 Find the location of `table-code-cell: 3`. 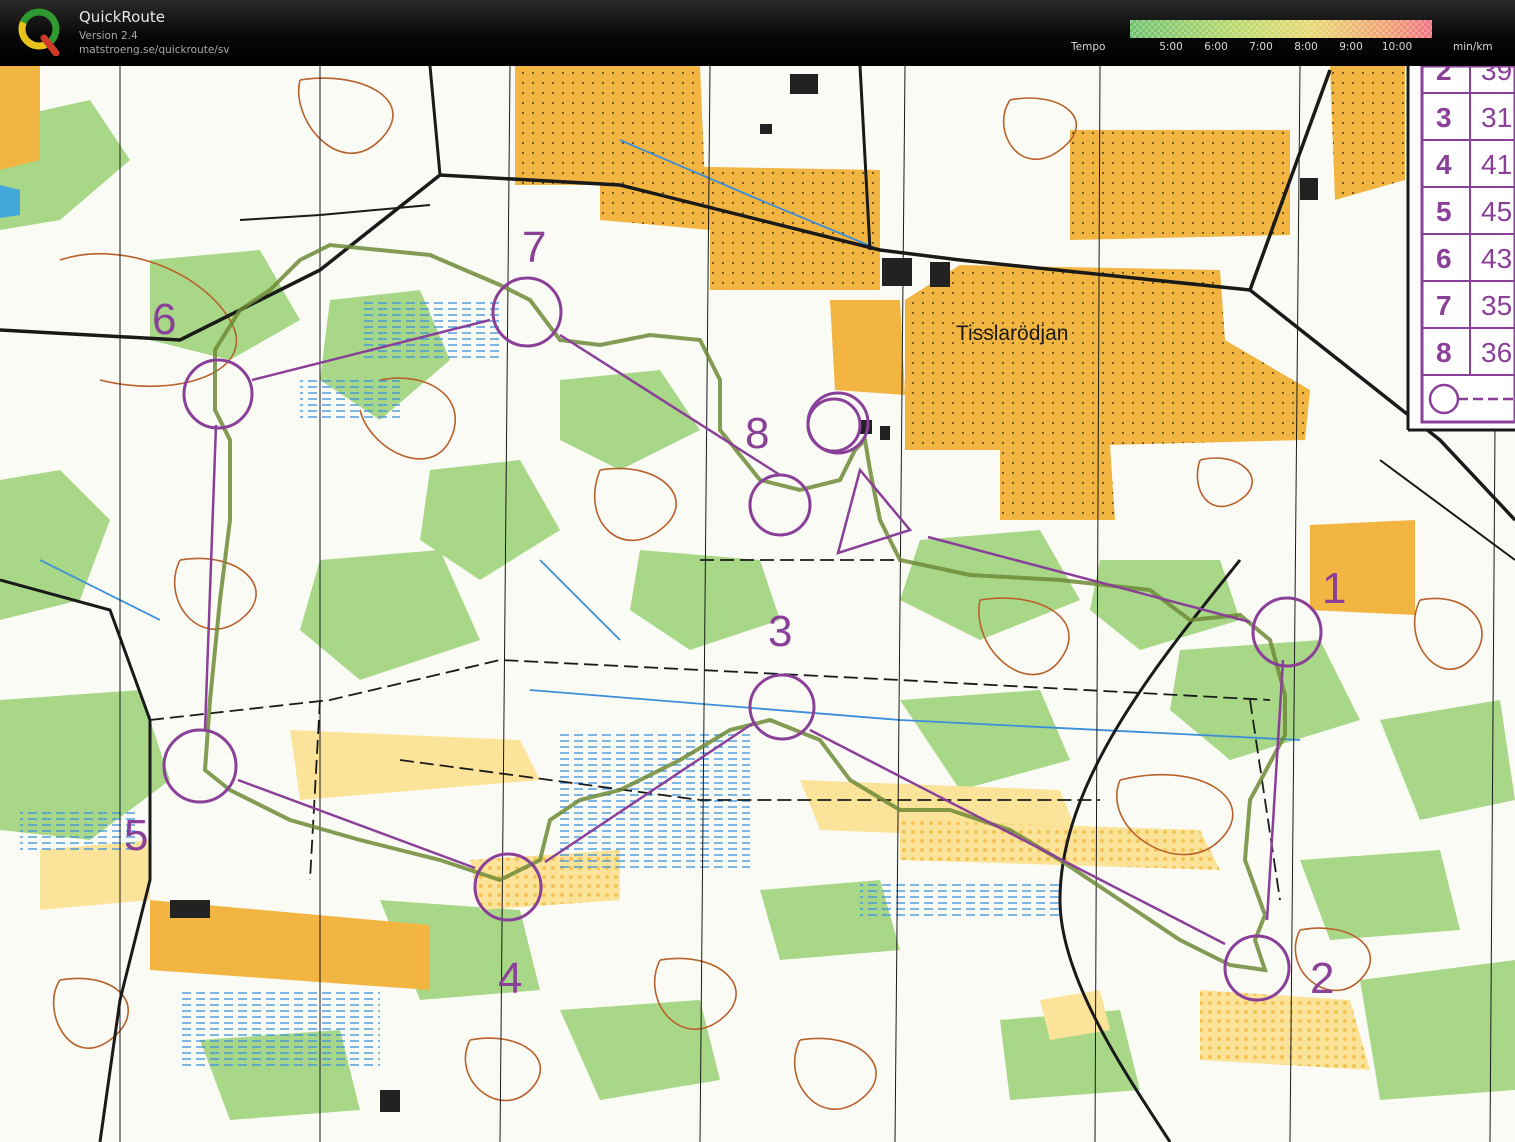

table-code-cell: 3 is located at coordinates (1444, 117).